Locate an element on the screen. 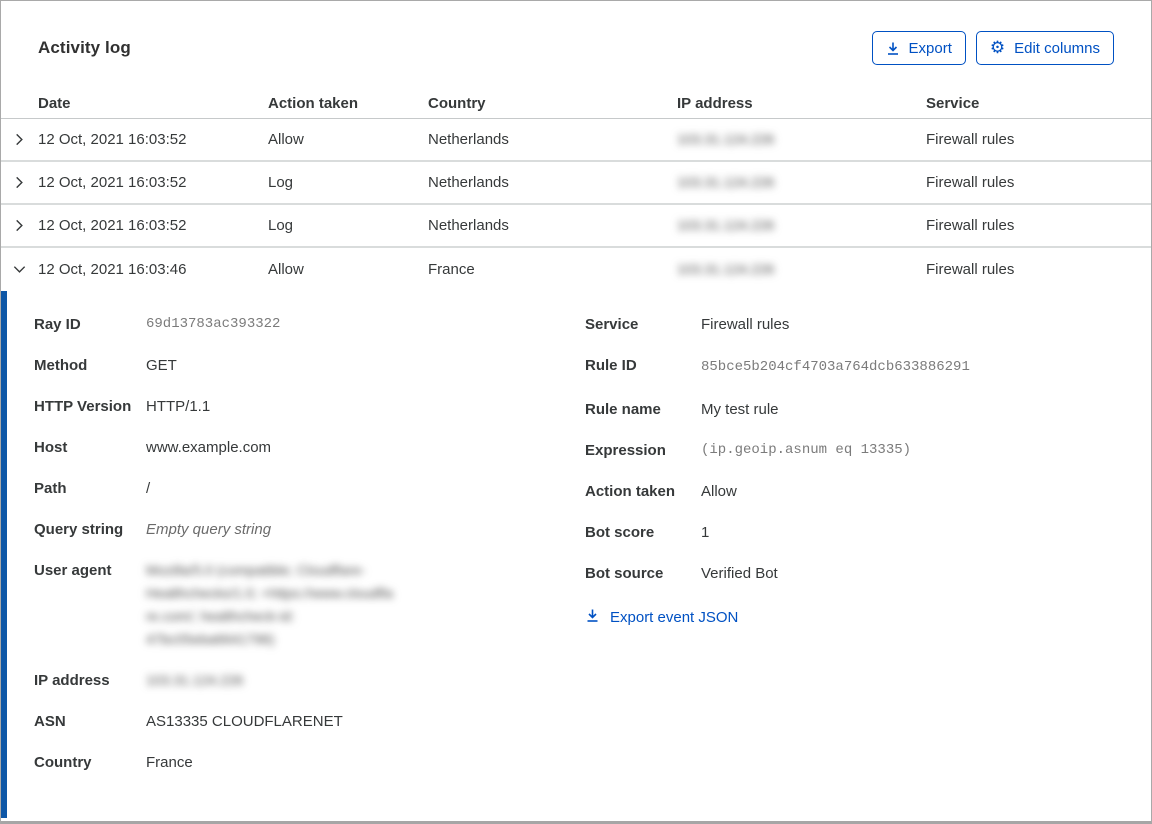 This screenshot has width=1152, height=824. redacted-user-agent-line: Mozilla/5.0 (compatible; Cloudflare- is located at coordinates (256, 570).